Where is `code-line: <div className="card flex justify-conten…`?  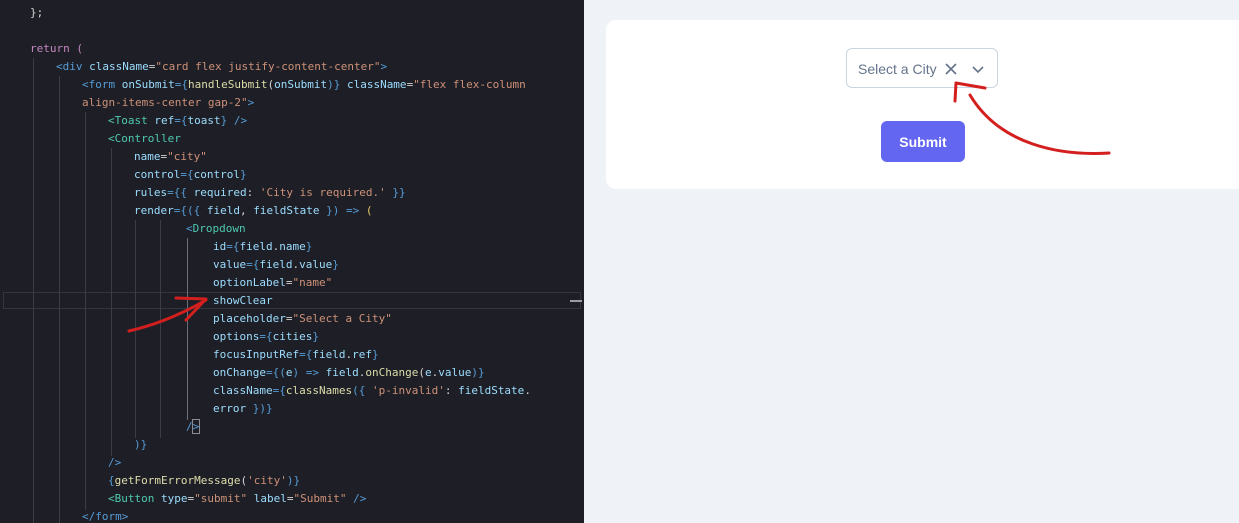 code-line: <div className="card flex justify-conten… is located at coordinates (222, 66).